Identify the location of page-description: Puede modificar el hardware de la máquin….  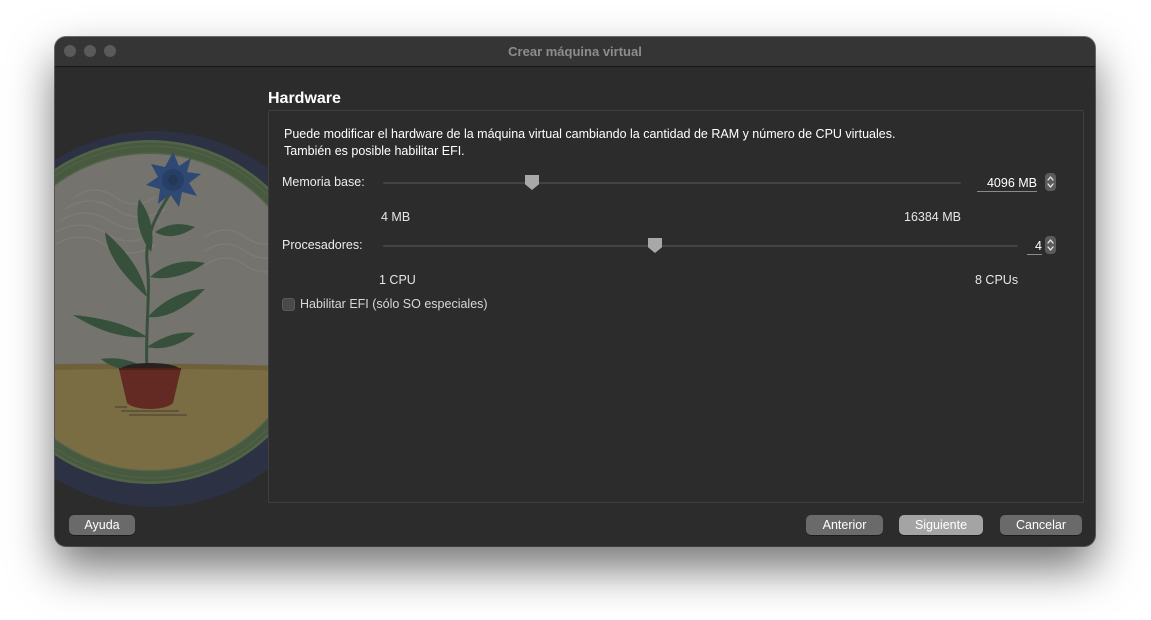
(664, 143).